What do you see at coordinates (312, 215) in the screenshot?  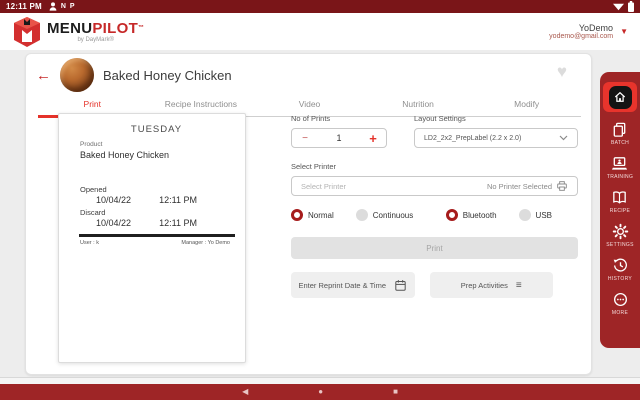 I see `radio-normal: Normal` at bounding box center [312, 215].